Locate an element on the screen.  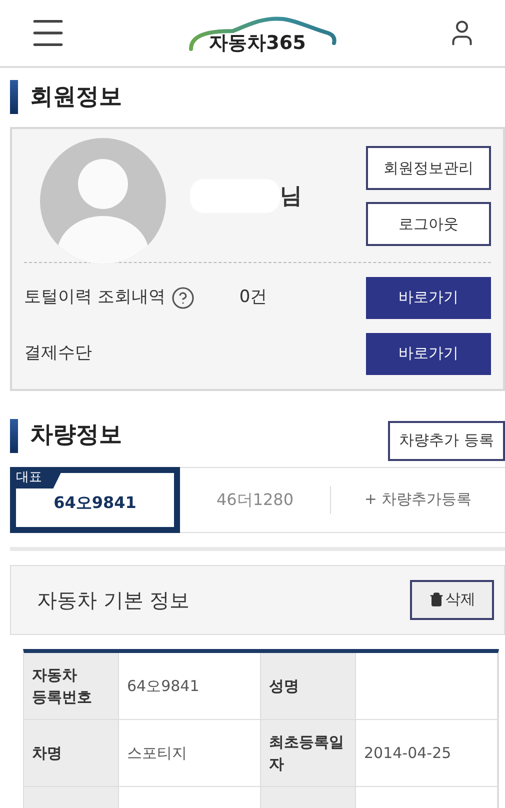
delete-button: 삭제 is located at coordinates (452, 600).